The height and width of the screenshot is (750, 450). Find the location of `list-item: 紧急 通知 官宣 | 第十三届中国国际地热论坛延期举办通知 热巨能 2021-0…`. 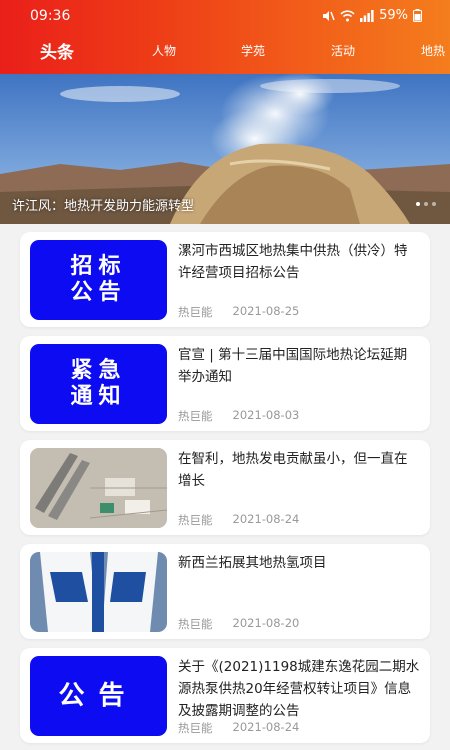

list-item: 紧急 通知 官宣 | 第十三届中国国际地热论坛延期举办通知 热巨能 2021-0… is located at coordinates (225, 383).